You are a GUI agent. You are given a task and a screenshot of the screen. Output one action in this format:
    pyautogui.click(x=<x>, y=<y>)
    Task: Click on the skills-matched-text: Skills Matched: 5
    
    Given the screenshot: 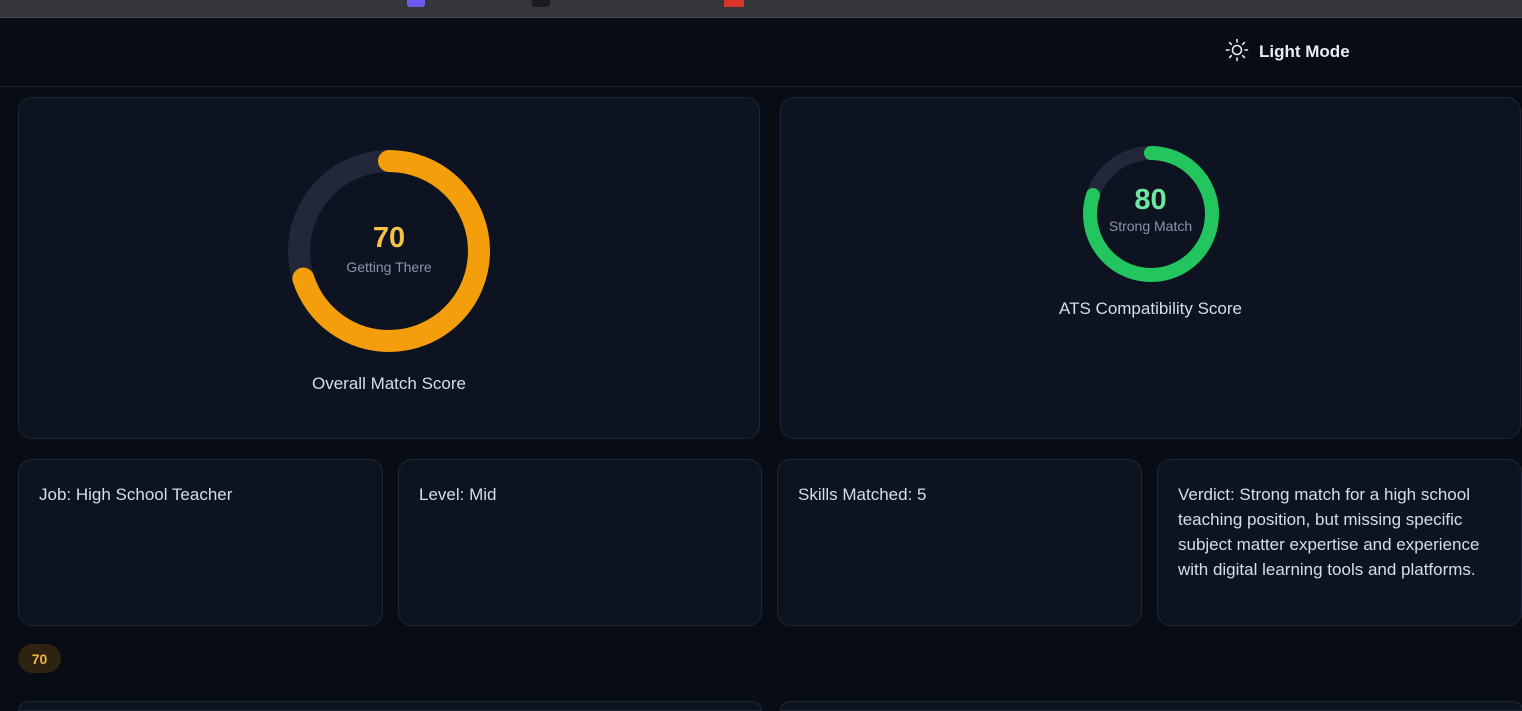 What is the action you would take?
    pyautogui.click(x=862, y=494)
    